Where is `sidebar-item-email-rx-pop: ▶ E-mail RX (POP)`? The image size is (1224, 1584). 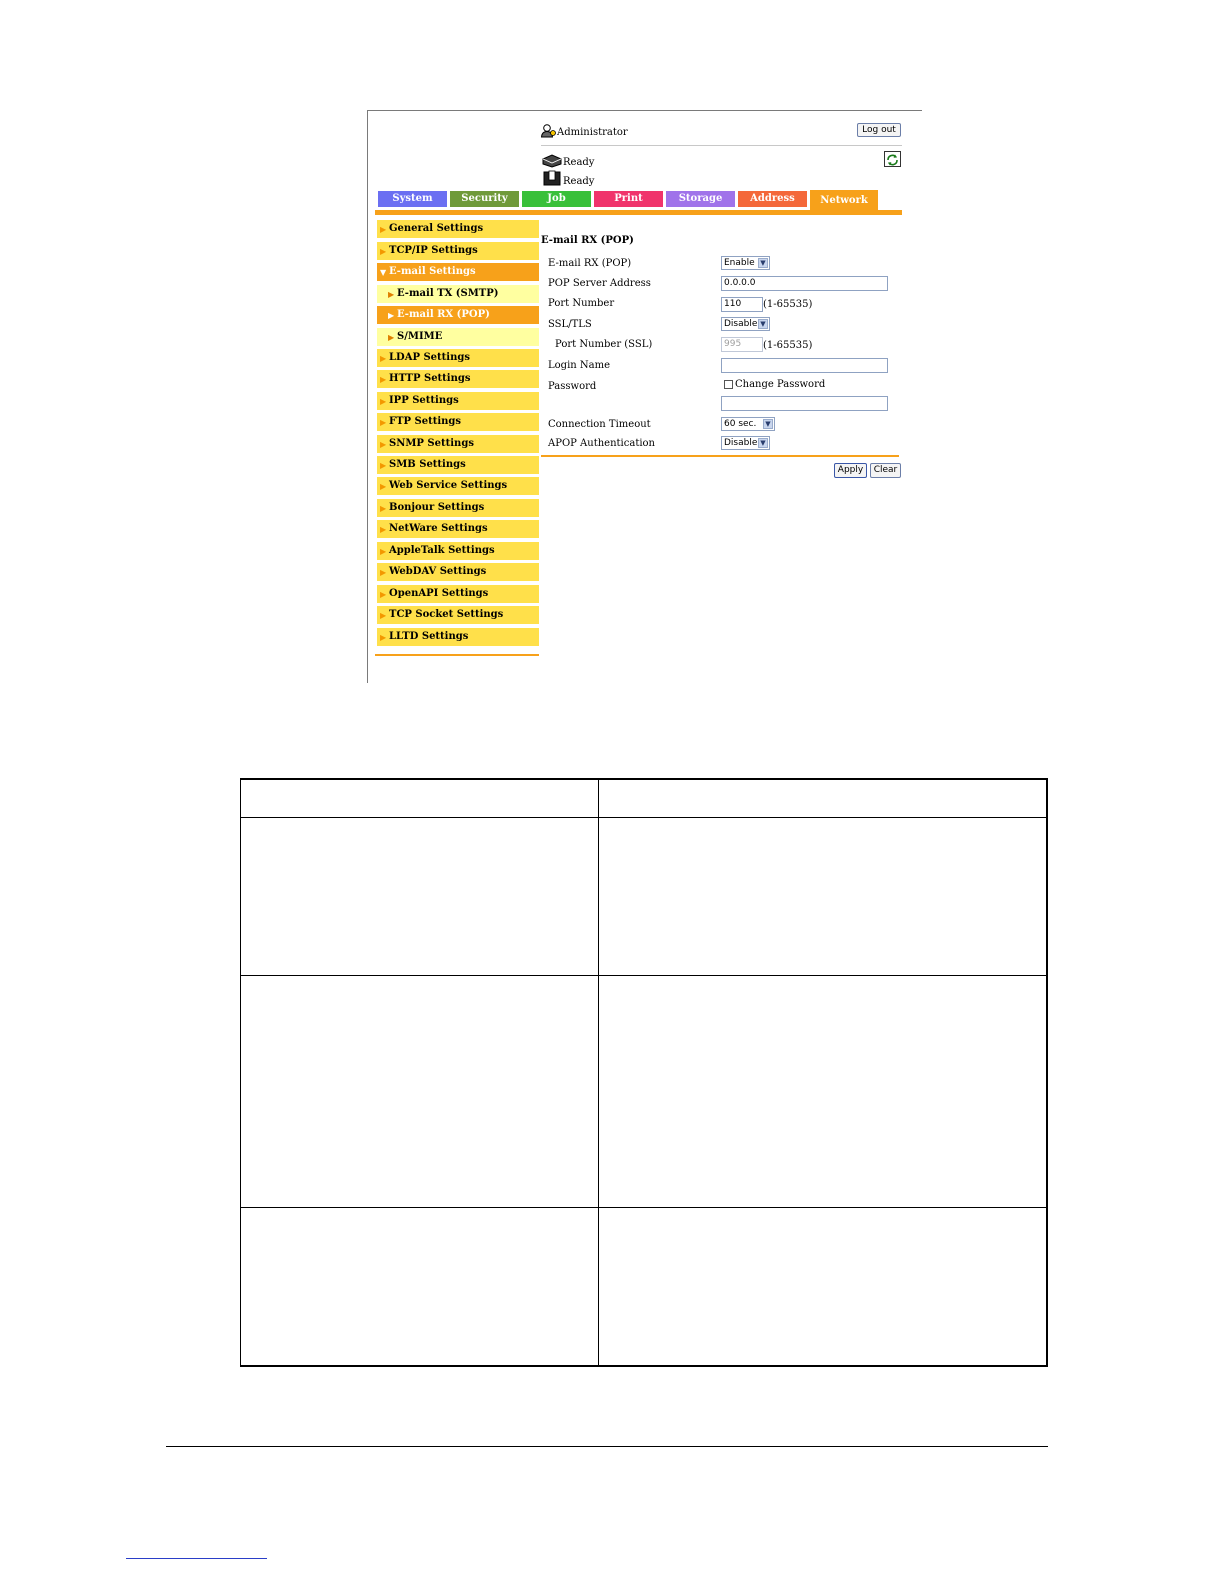
sidebar-item-email-rx-pop: ▶ E-mail RX (POP) is located at coordinates (458, 315).